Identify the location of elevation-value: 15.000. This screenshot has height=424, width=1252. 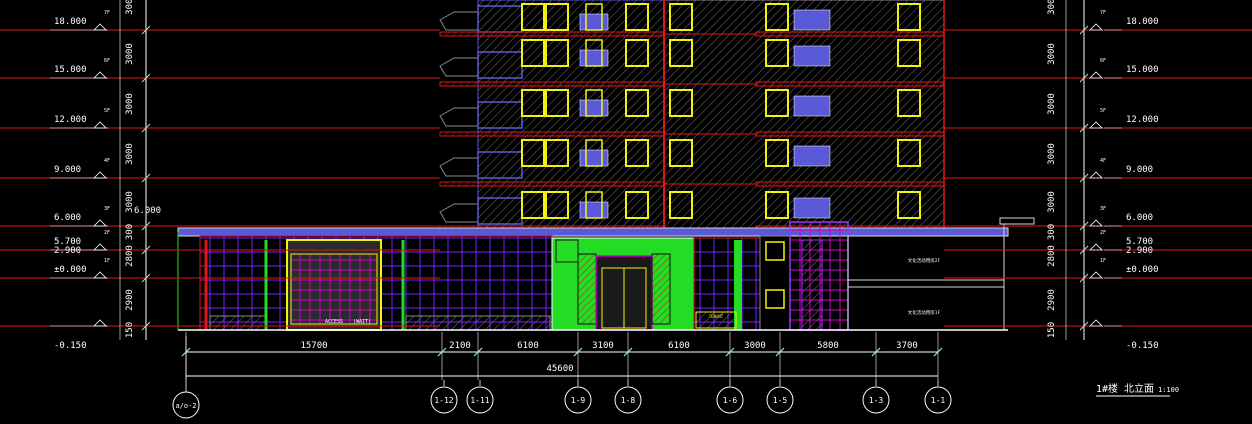
(1142, 70).